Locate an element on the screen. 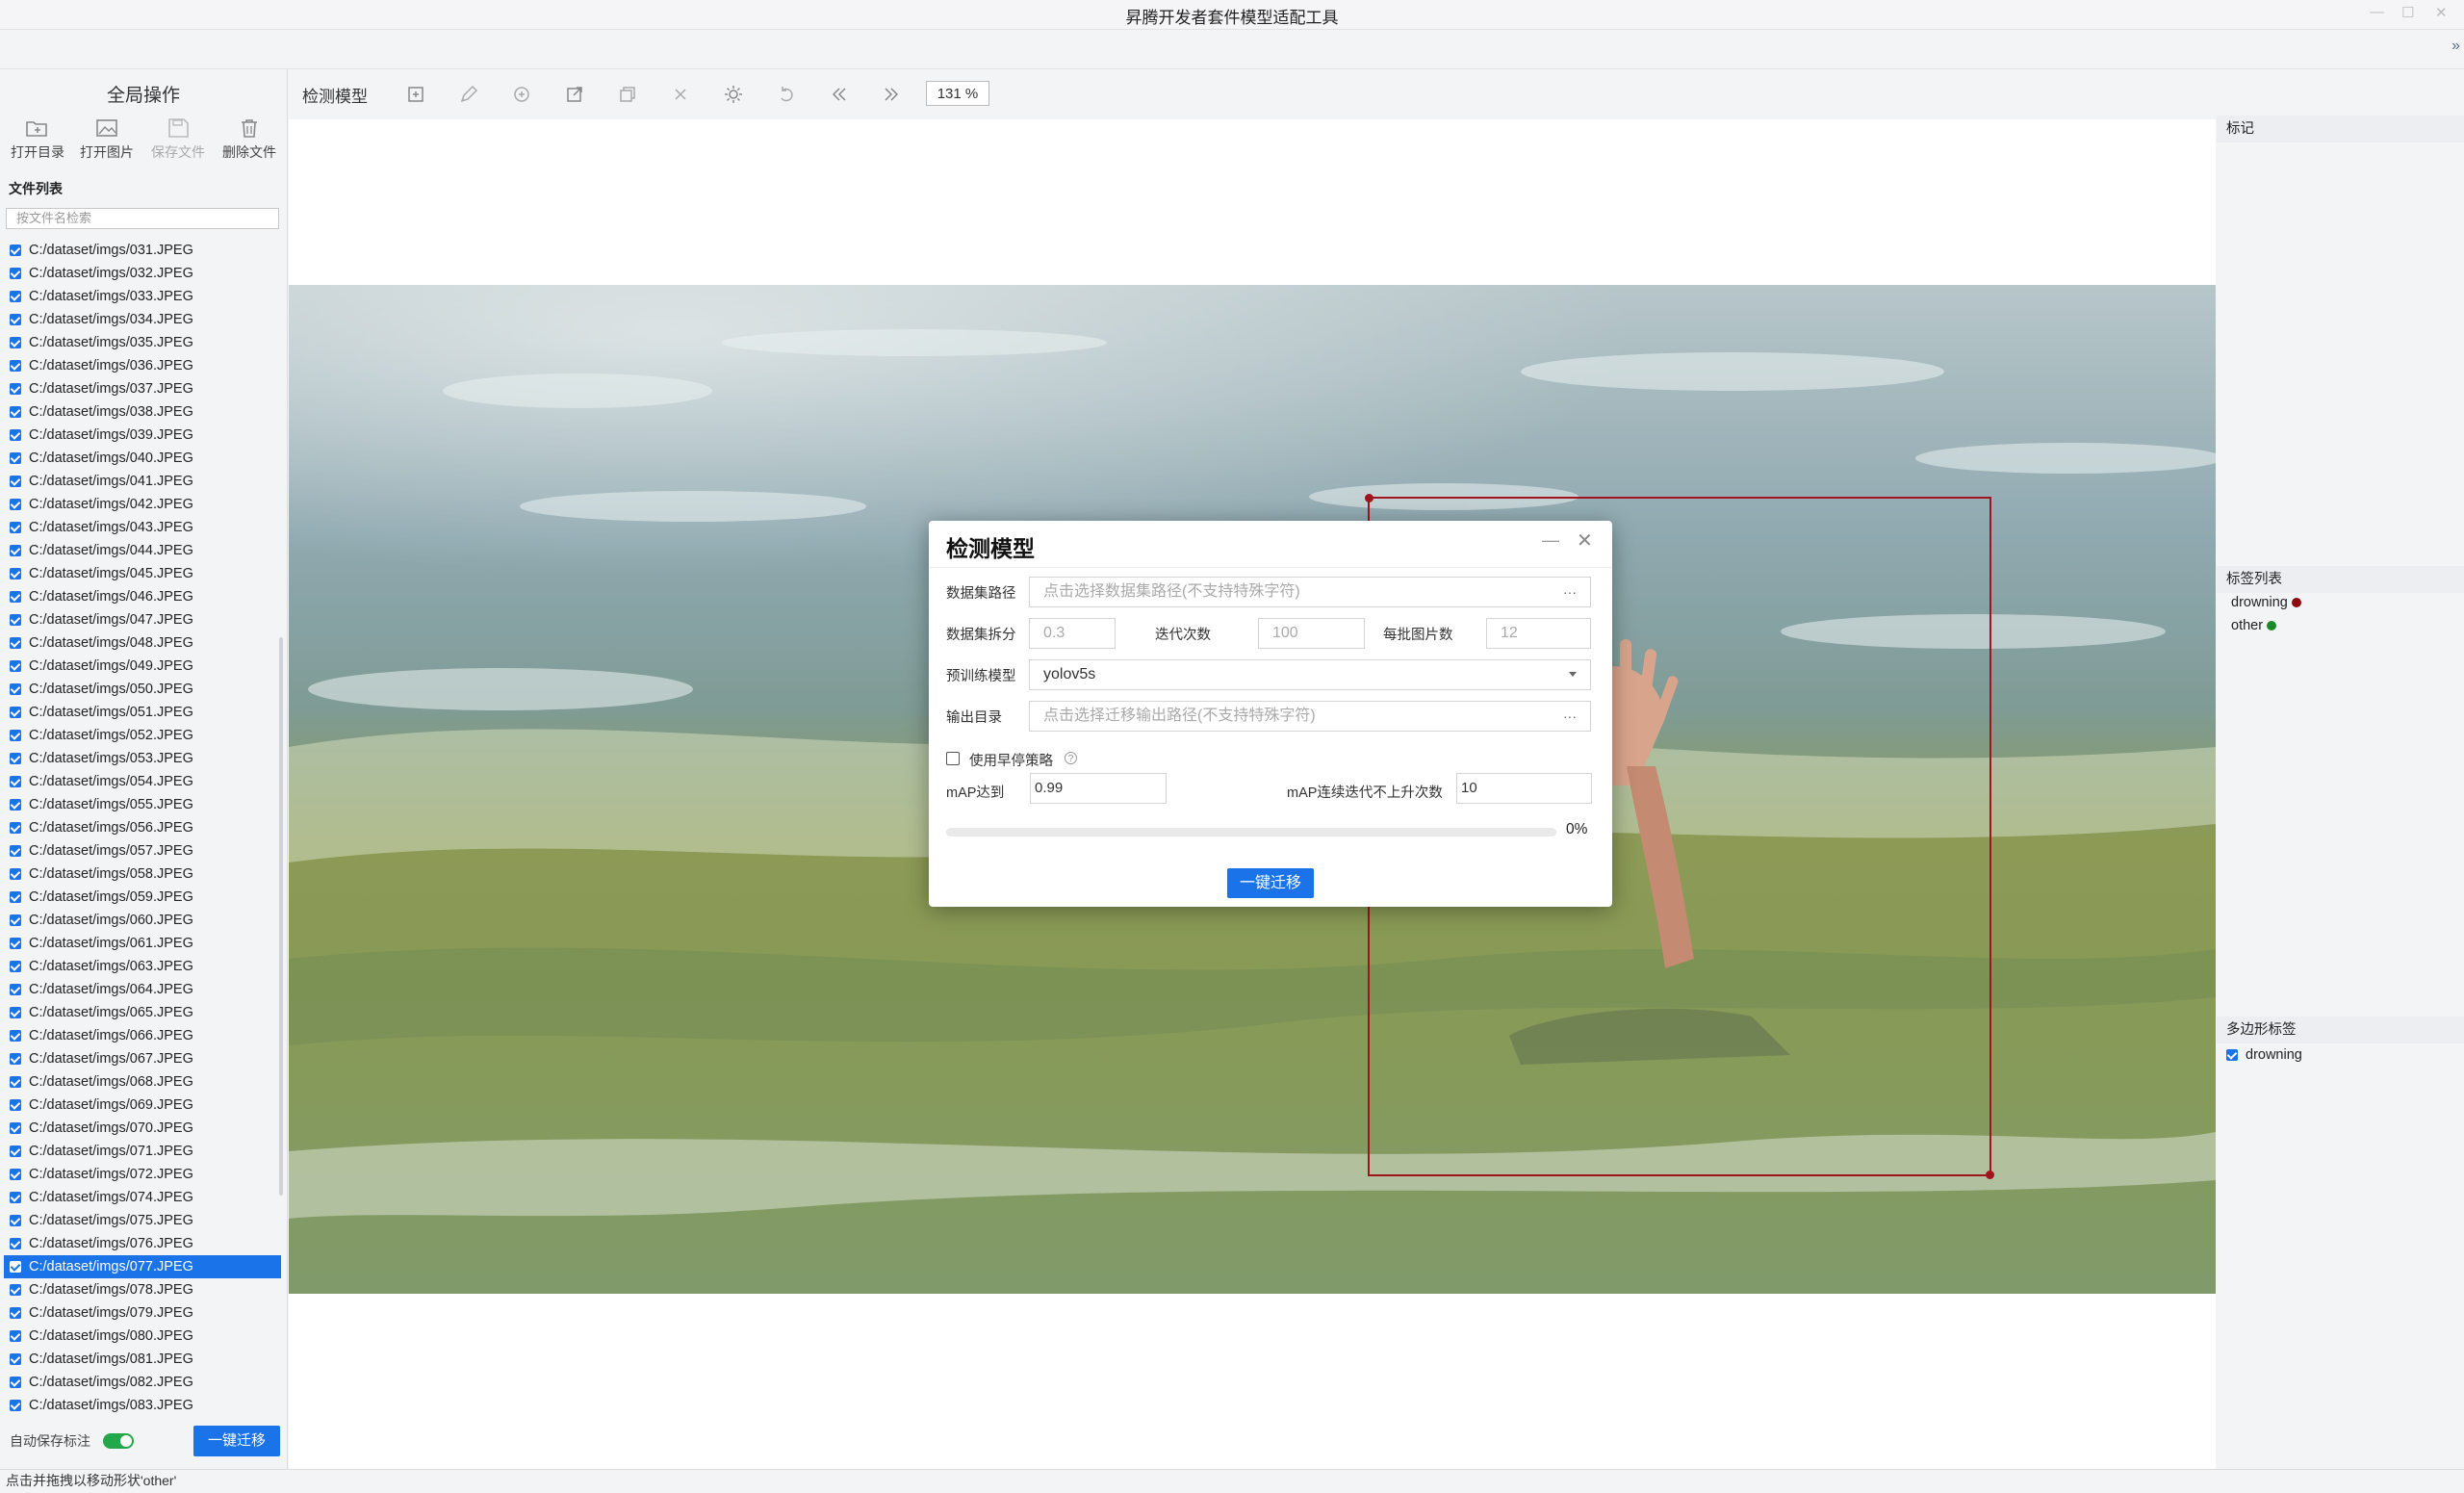  close-icon is located at coordinates (680, 94).